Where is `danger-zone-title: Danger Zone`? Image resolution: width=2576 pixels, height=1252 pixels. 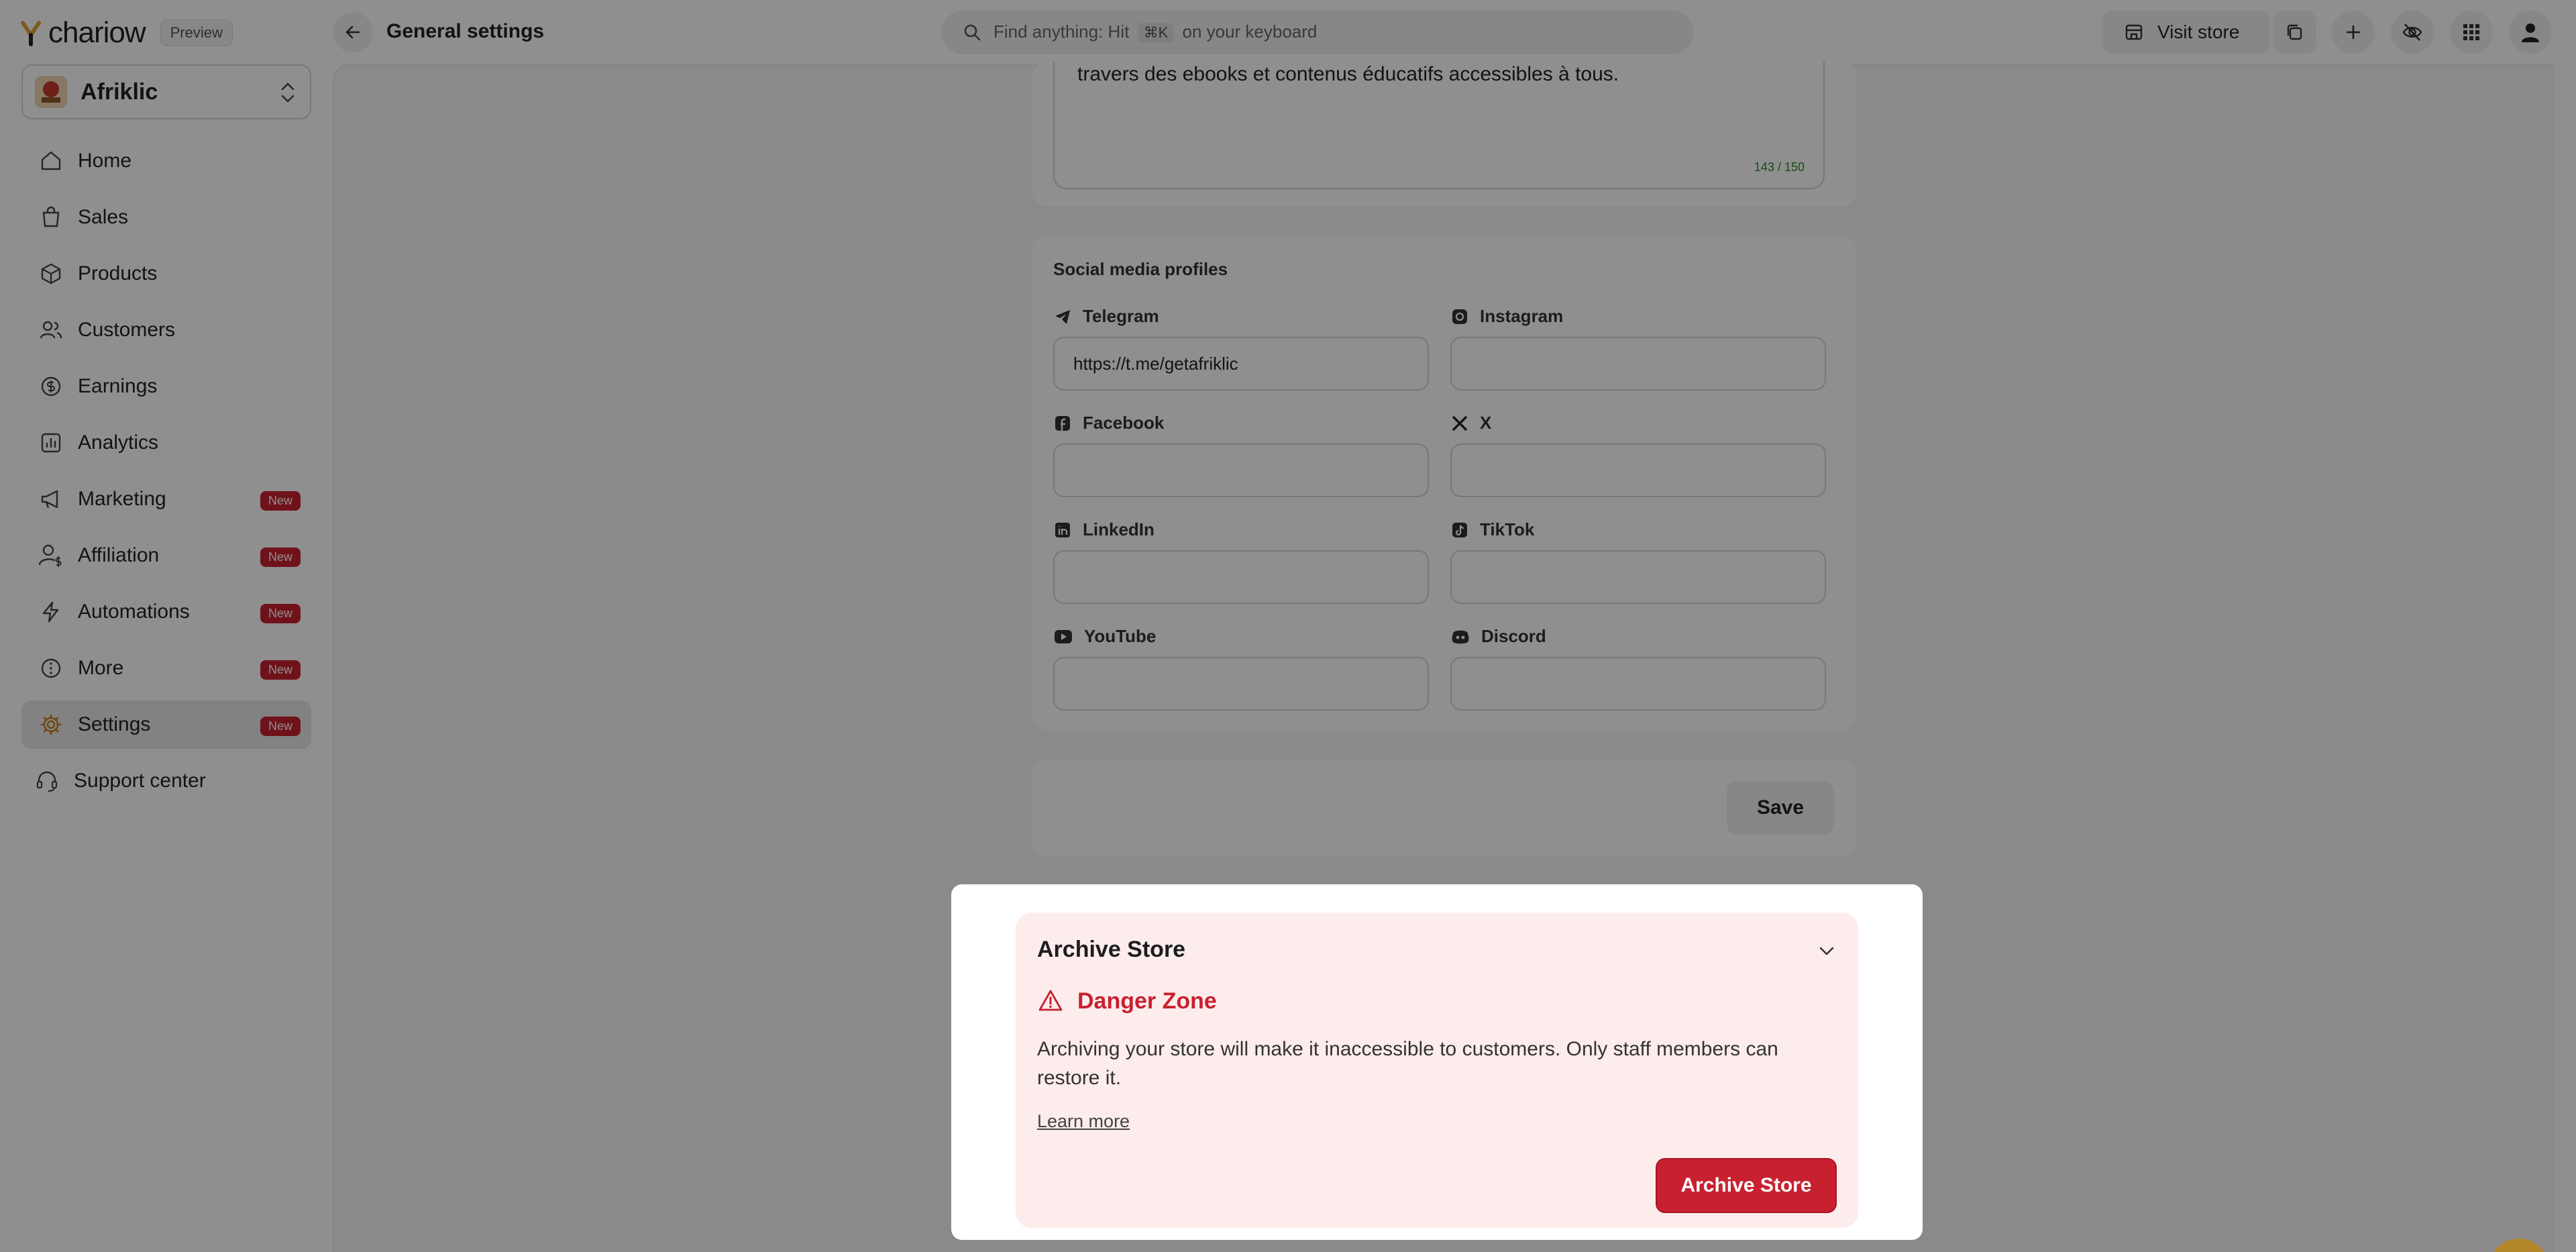 danger-zone-title: Danger Zone is located at coordinates (1147, 1001).